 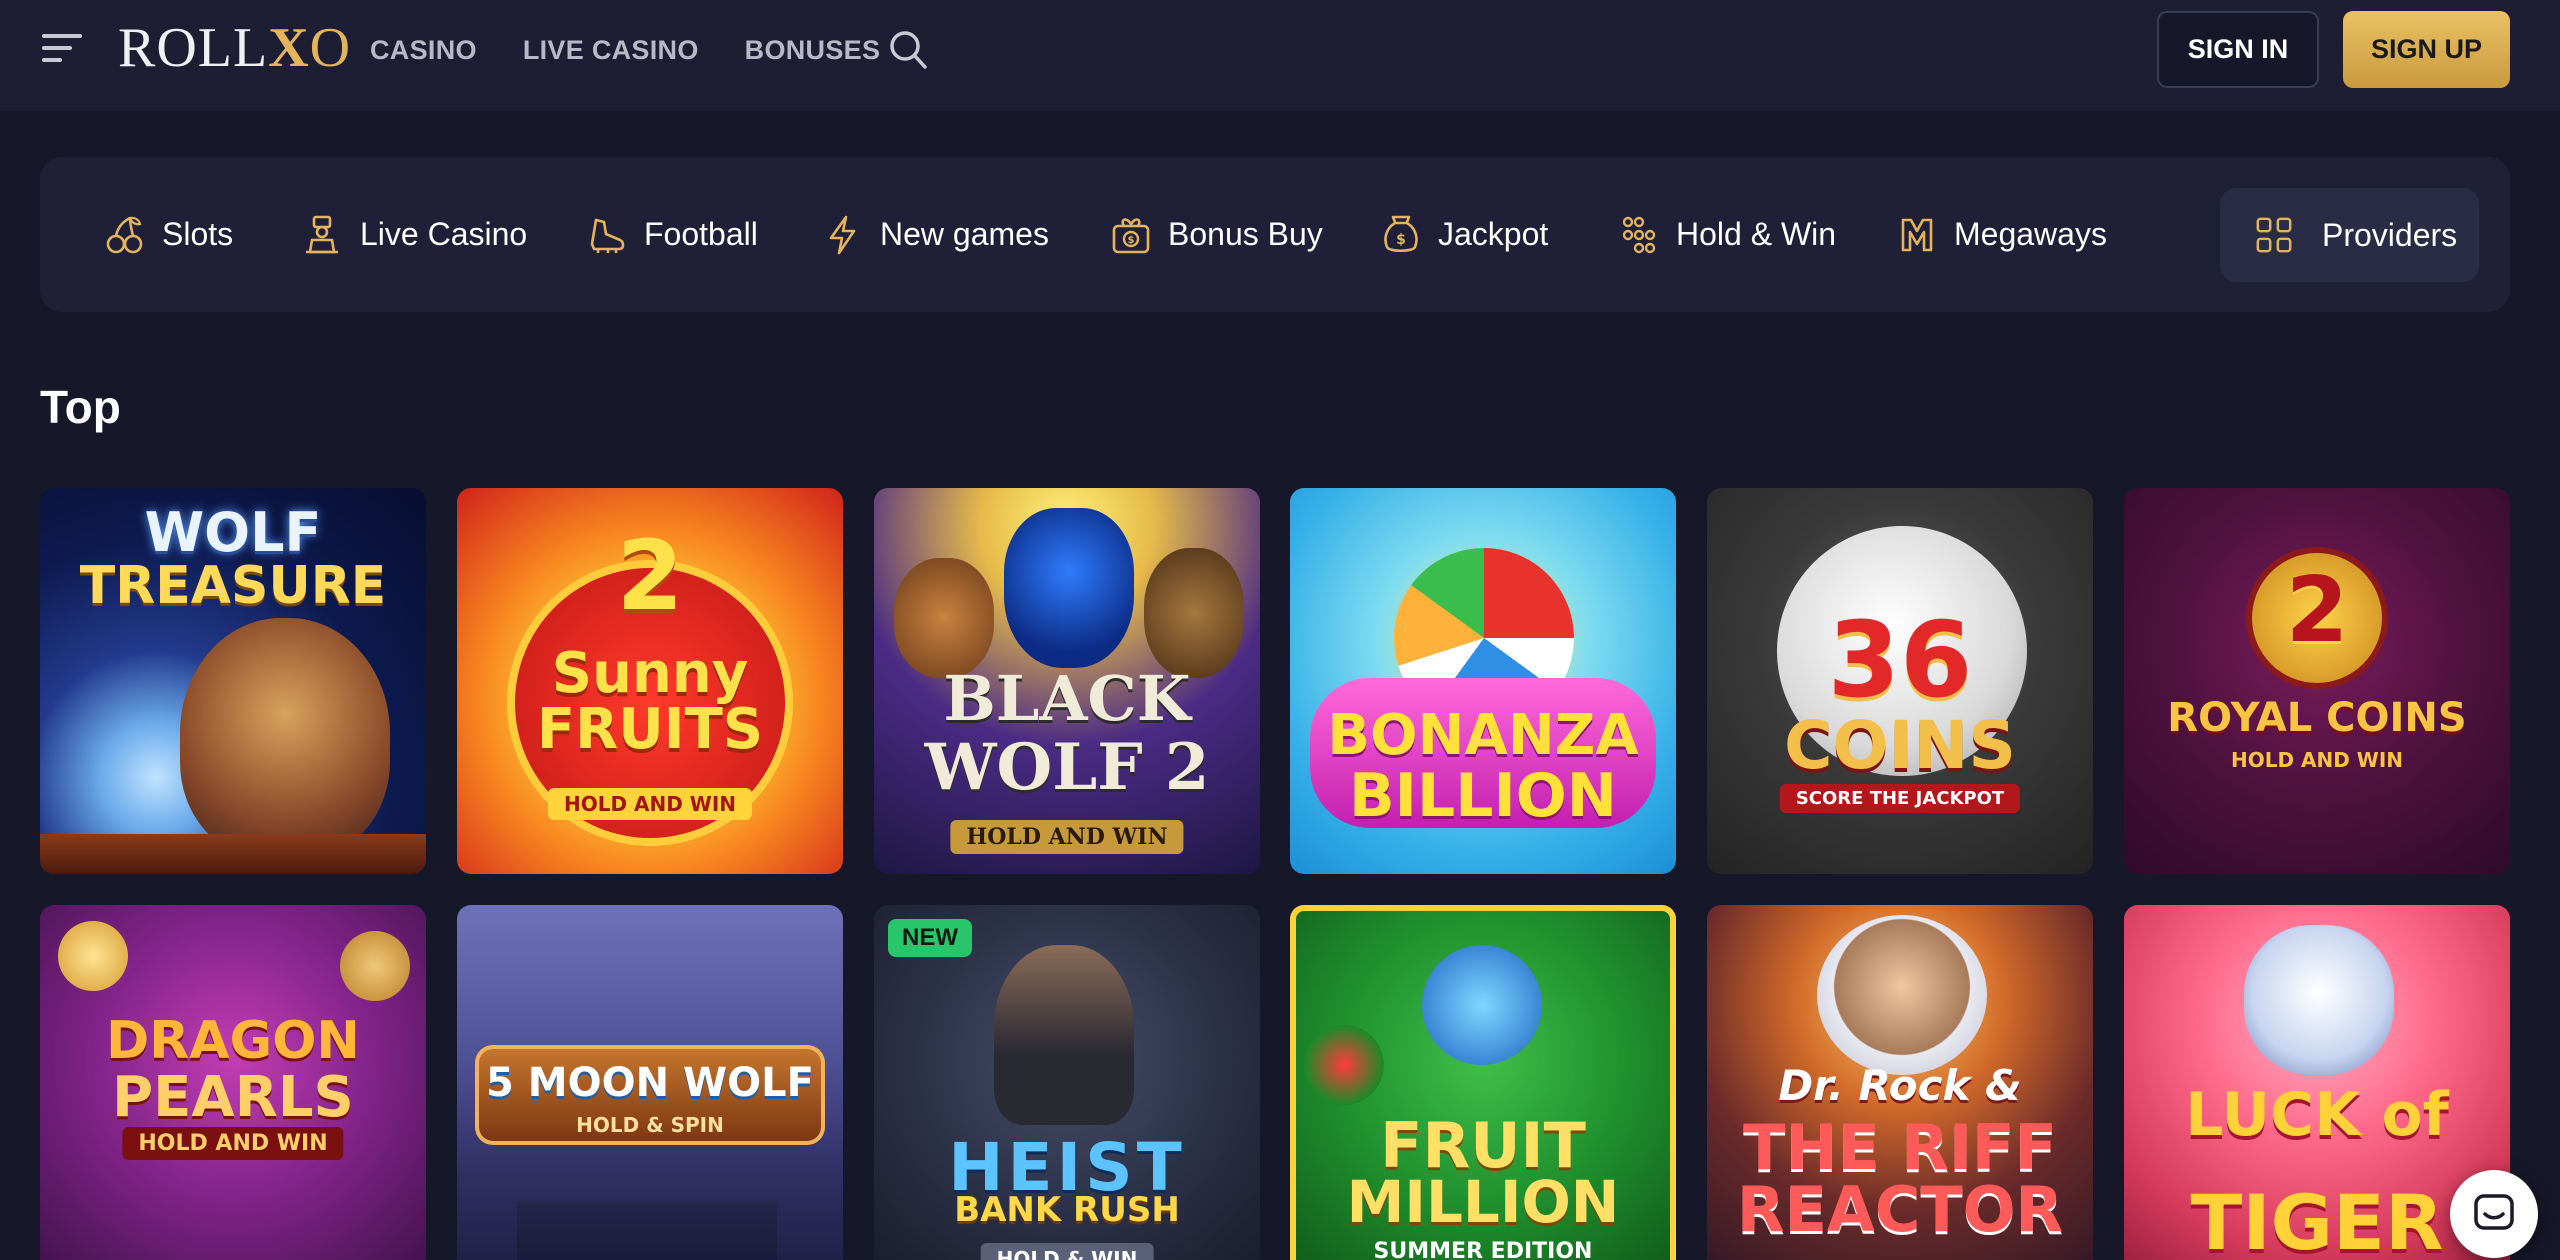 What do you see at coordinates (233, 1097) in the screenshot?
I see `game-title-line2: PEARLS` at bounding box center [233, 1097].